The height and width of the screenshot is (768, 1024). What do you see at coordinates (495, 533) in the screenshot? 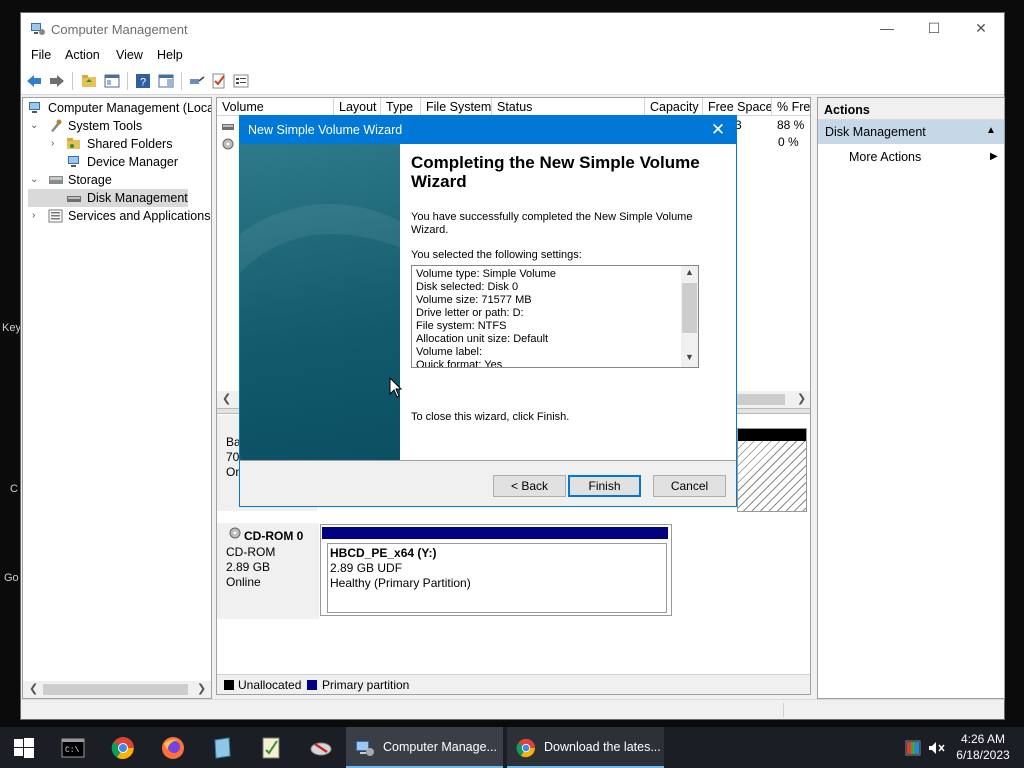
I see `primary-partition-bar` at bounding box center [495, 533].